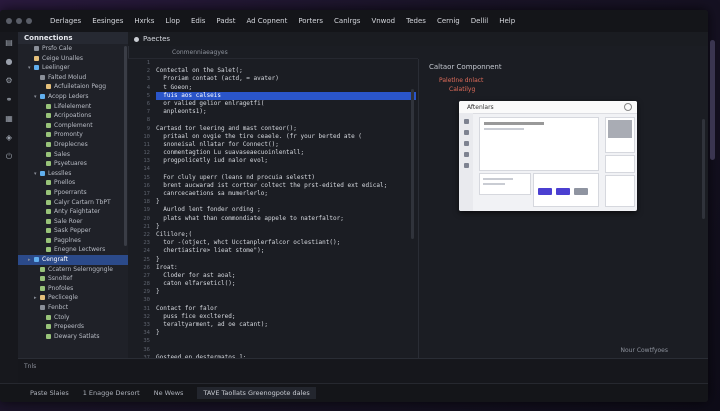  Describe the element at coordinates (266, 21) in the screenshot. I see `menu-item: Ad Copnent` at that location.